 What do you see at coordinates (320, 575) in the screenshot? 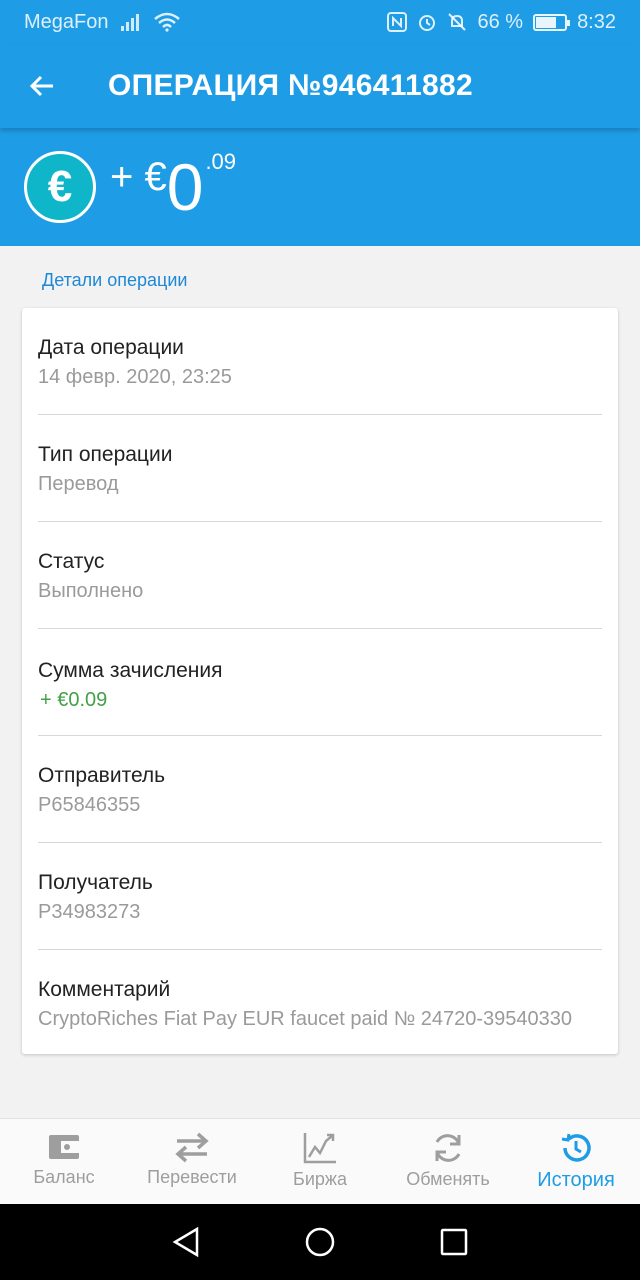
I see `detail-row-status: Статус Выполнено` at bounding box center [320, 575].